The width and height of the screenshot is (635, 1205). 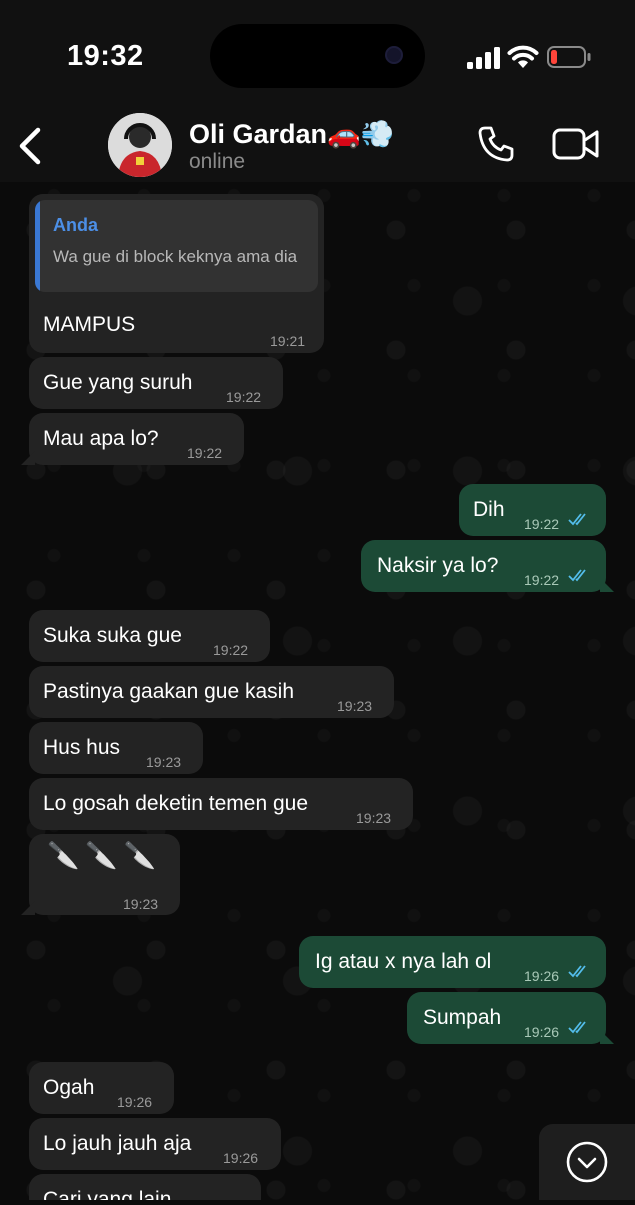 What do you see at coordinates (118, 382) in the screenshot?
I see `message-text: Gue yang suruh` at bounding box center [118, 382].